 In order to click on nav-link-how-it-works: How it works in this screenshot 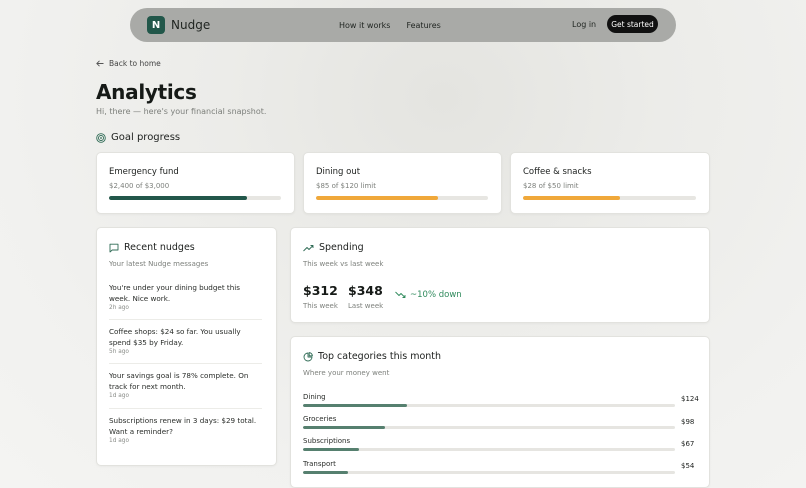, I will do `click(364, 25)`.